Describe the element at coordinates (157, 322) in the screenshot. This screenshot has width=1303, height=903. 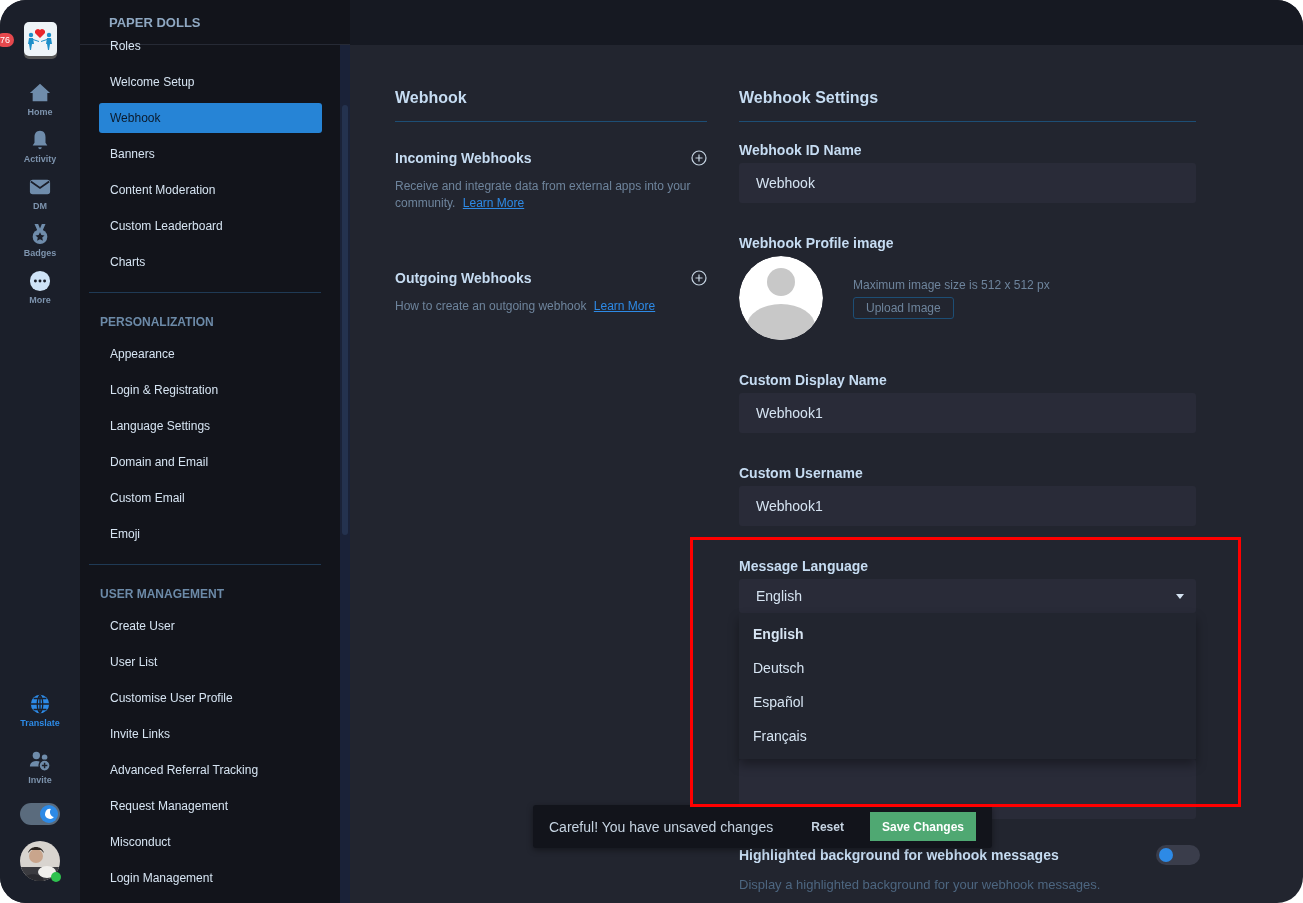
I see `section-heading: PERSONALIZATION` at that location.